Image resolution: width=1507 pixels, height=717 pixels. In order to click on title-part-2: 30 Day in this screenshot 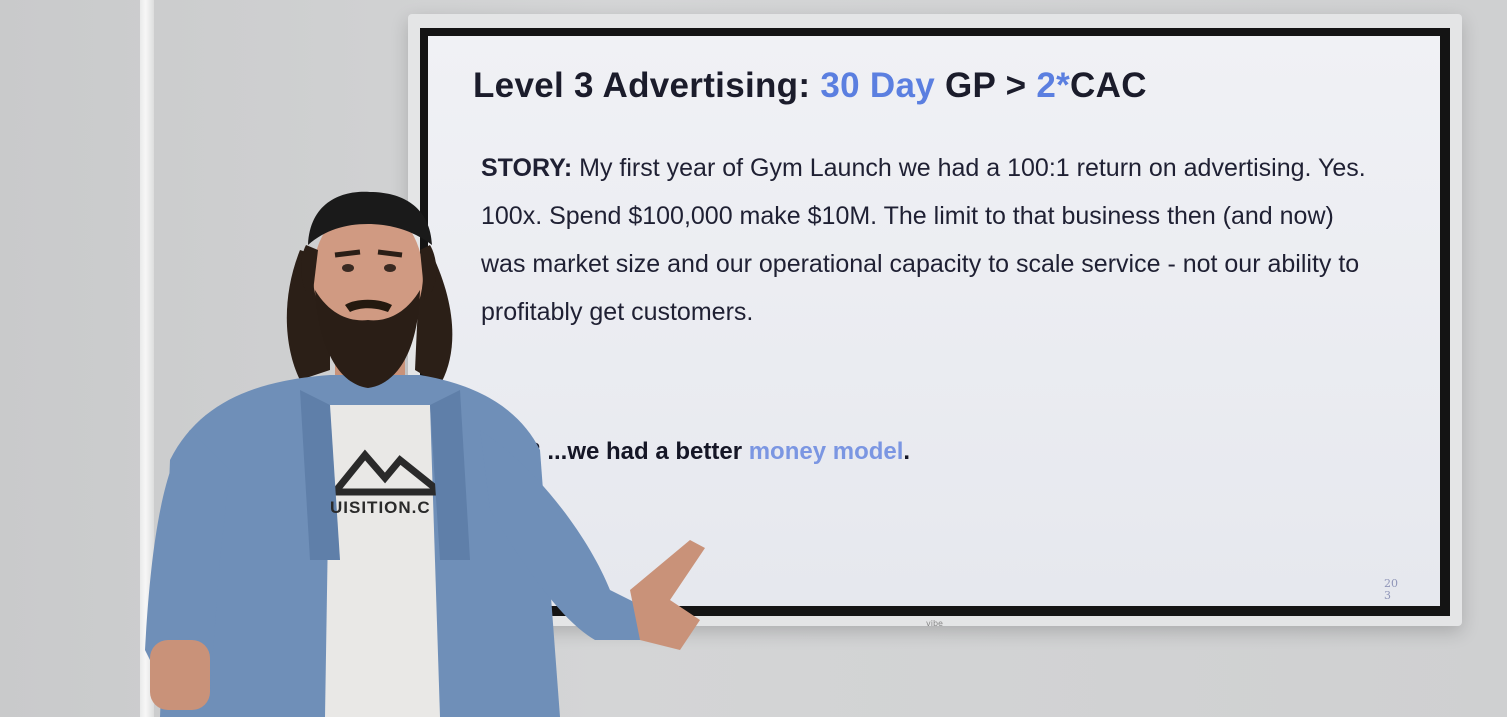, I will do `click(877, 85)`.